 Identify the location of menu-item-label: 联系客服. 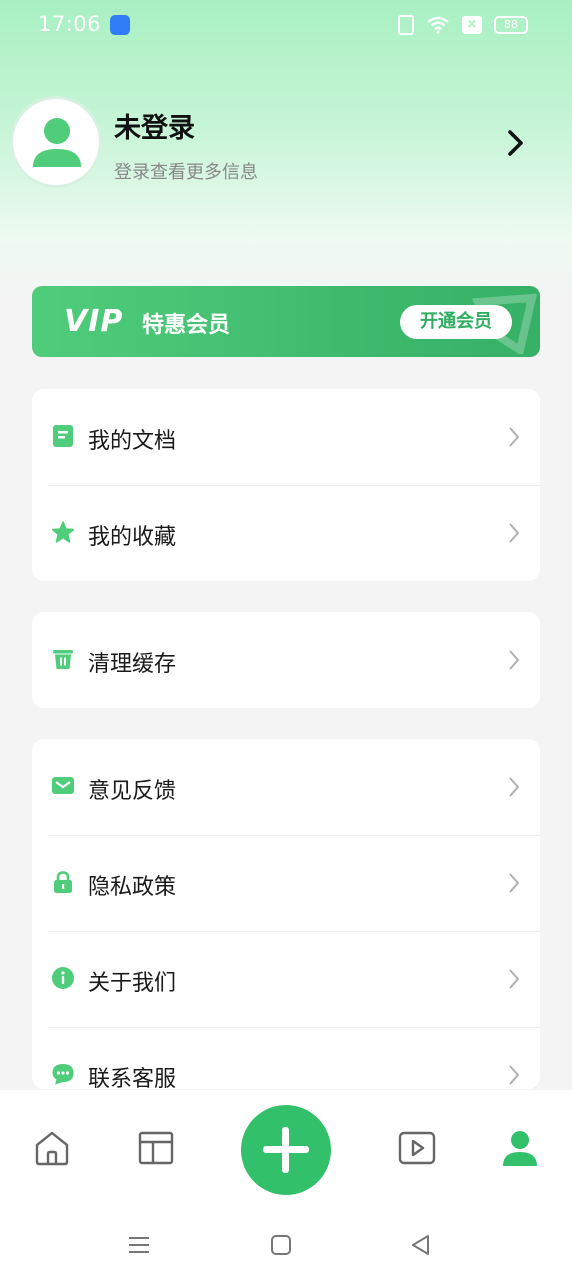
(132, 1078).